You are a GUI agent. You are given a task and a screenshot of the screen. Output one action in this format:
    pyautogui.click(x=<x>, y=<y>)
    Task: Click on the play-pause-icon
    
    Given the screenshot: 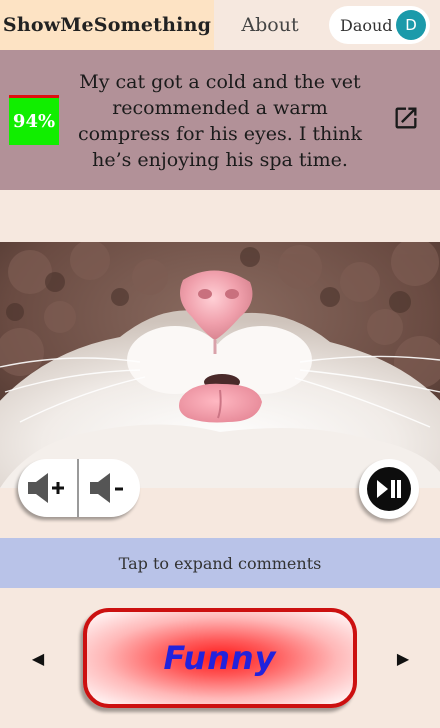 What is the action you would take?
    pyautogui.click(x=389, y=489)
    